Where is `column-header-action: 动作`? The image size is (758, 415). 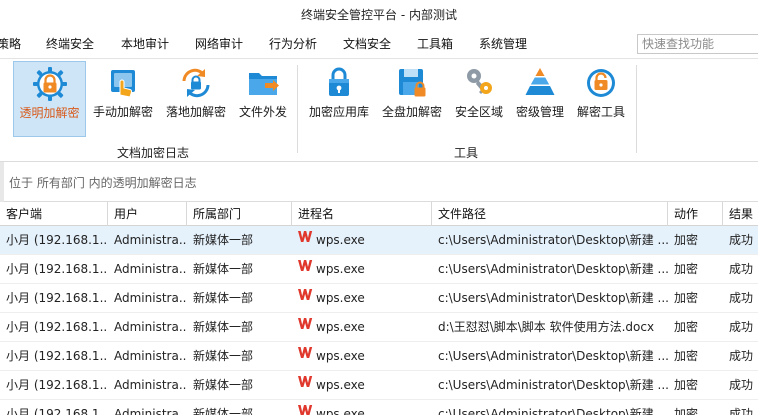 column-header-action: 动作 is located at coordinates (695, 214).